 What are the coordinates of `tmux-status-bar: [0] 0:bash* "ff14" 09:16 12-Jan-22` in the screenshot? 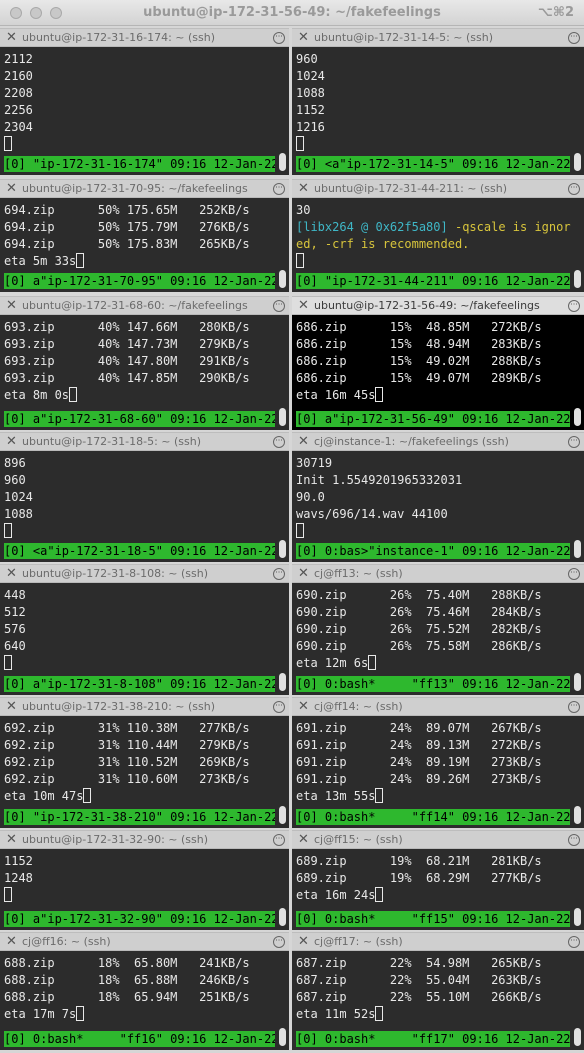 It's located at (433, 817).